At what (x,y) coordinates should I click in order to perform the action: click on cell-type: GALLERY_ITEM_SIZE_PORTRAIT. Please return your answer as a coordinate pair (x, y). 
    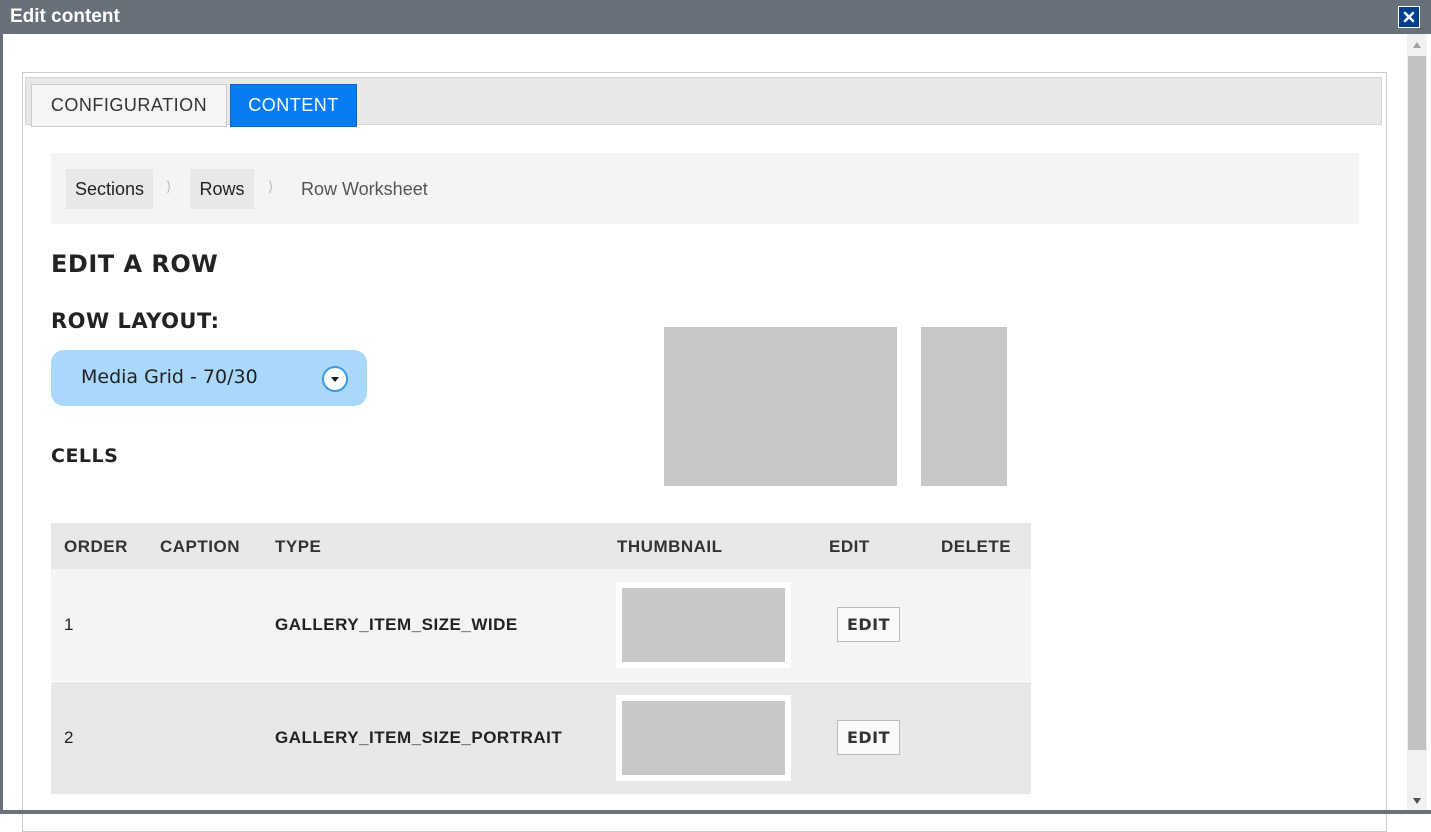
    Looking at the image, I should click on (419, 737).